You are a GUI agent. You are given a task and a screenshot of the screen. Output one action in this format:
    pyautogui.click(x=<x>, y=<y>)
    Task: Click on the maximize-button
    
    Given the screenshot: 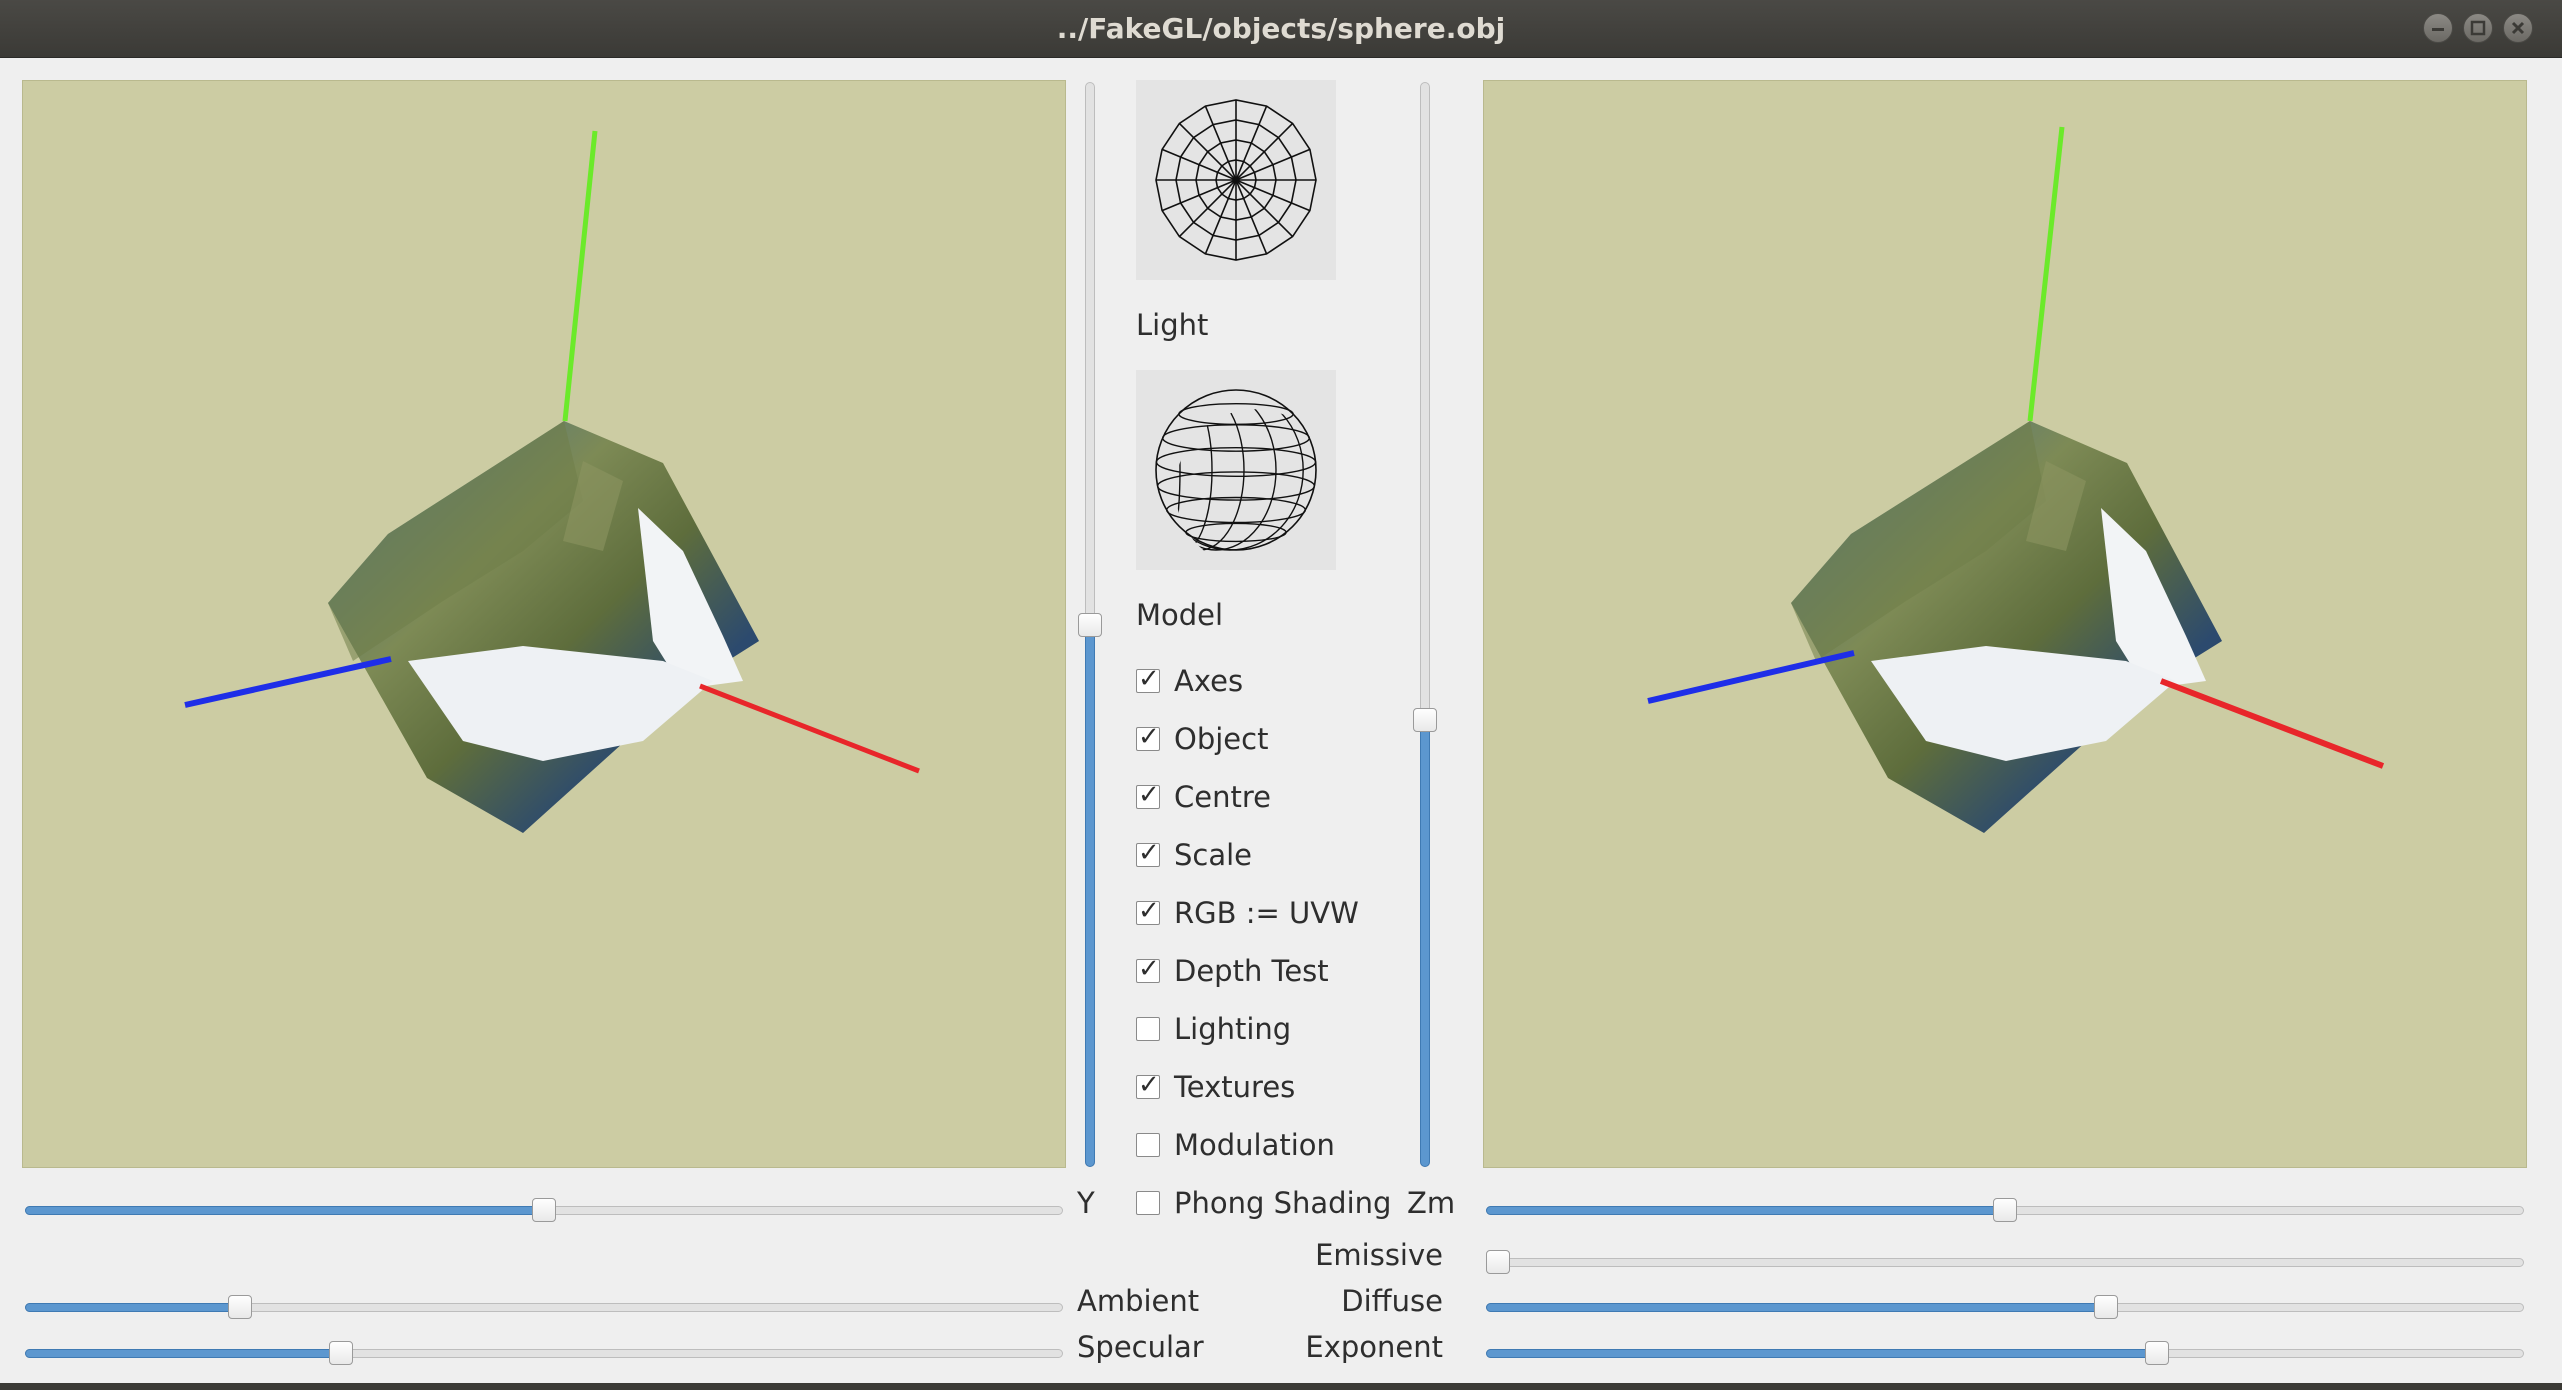 What is the action you would take?
    pyautogui.click(x=2478, y=28)
    